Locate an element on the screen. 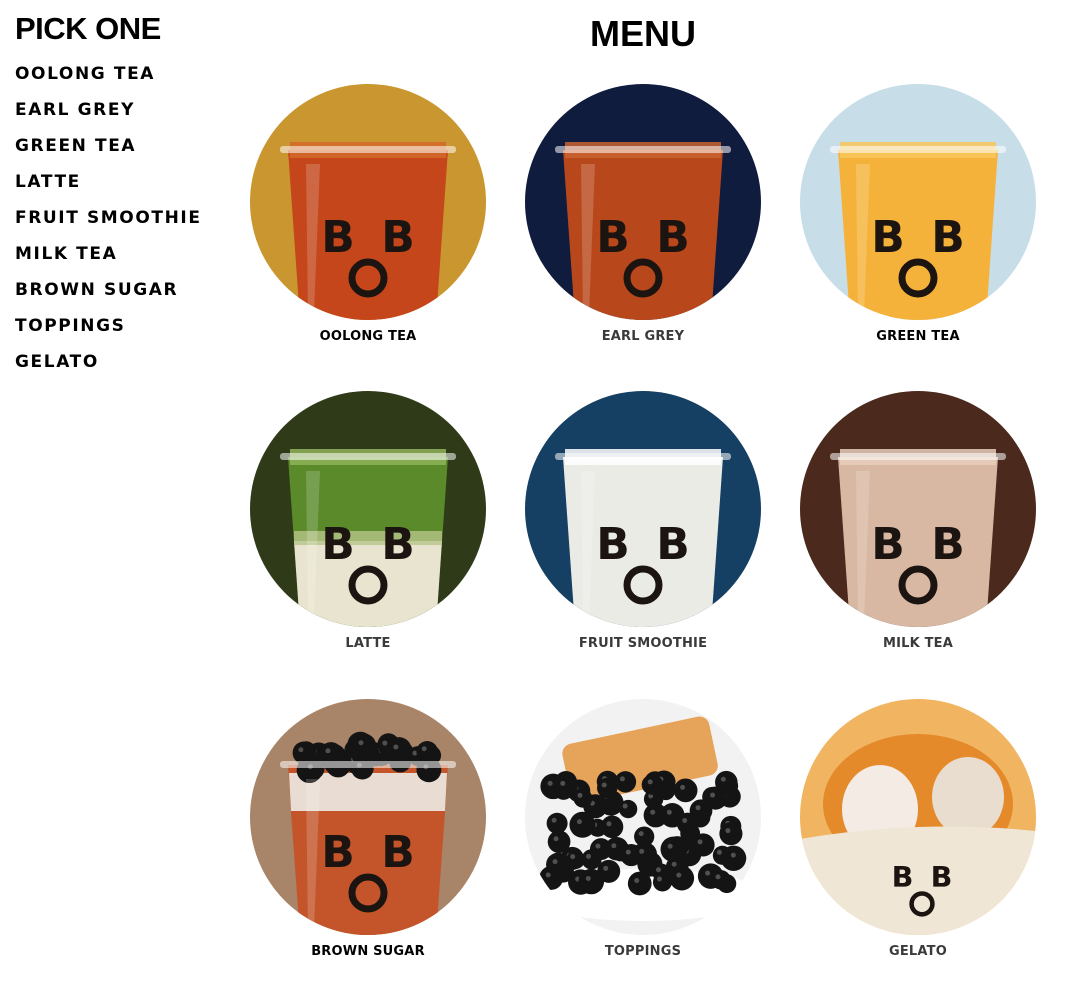 The image size is (1068, 986). menu-card-label: EARL GREY is located at coordinates (643, 336).